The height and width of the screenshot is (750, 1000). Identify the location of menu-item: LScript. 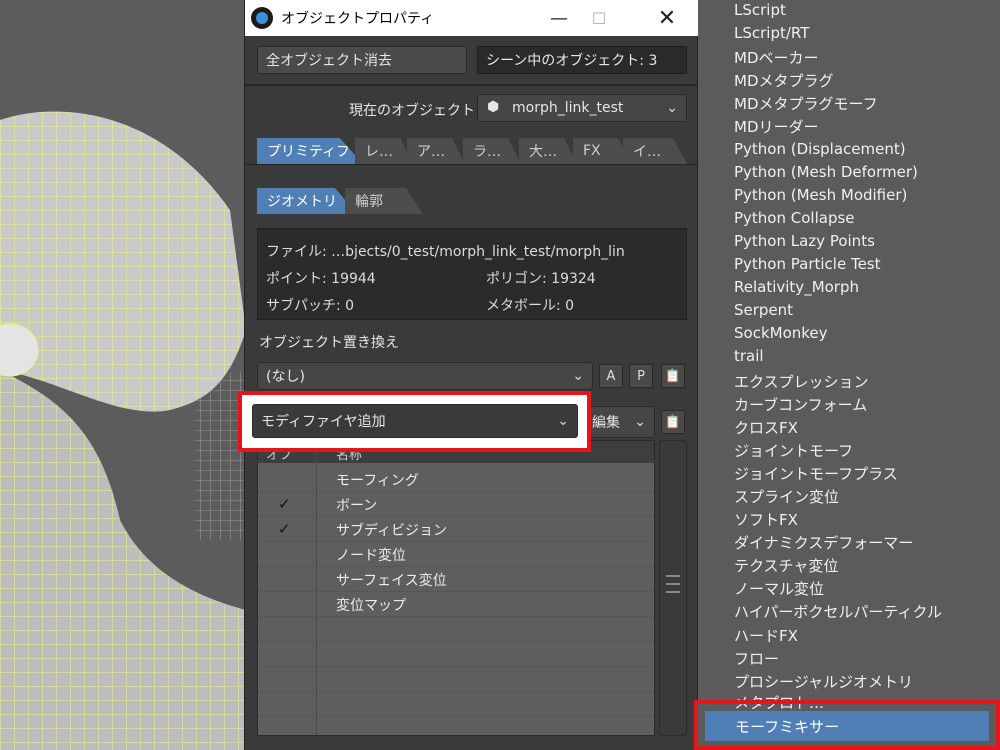
(760, 10).